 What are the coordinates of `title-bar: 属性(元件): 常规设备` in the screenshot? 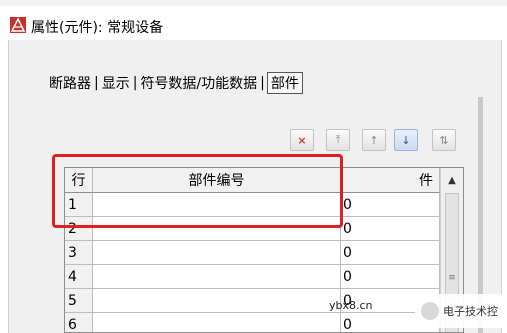 It's located at (253, 21).